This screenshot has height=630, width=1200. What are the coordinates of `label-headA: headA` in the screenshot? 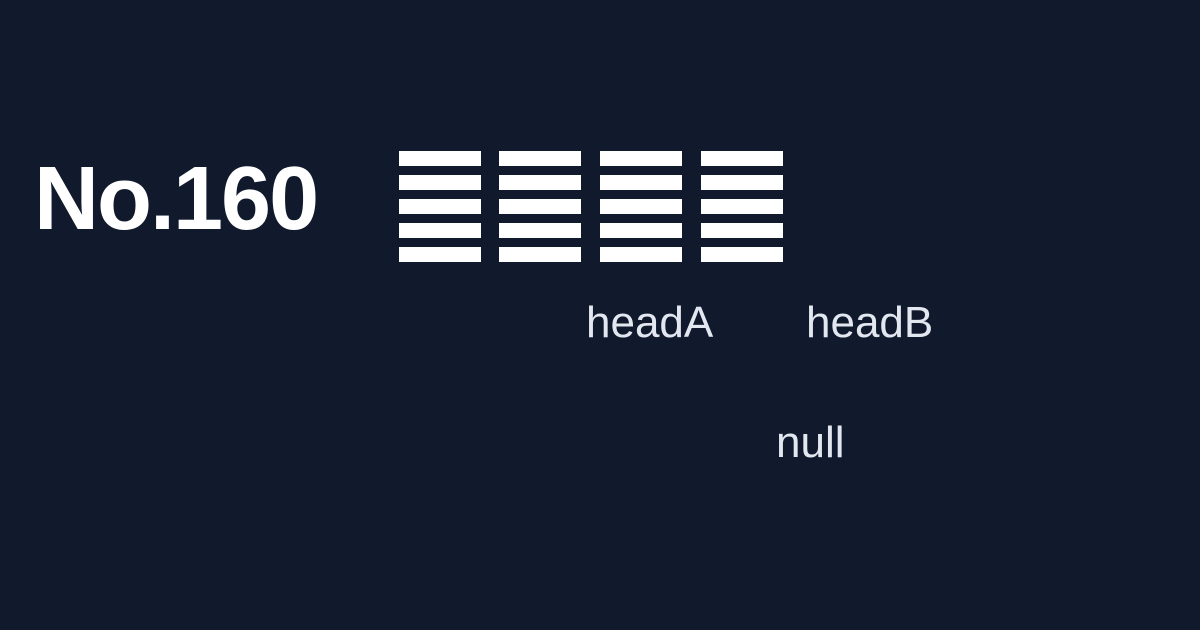 It's located at (650, 322).